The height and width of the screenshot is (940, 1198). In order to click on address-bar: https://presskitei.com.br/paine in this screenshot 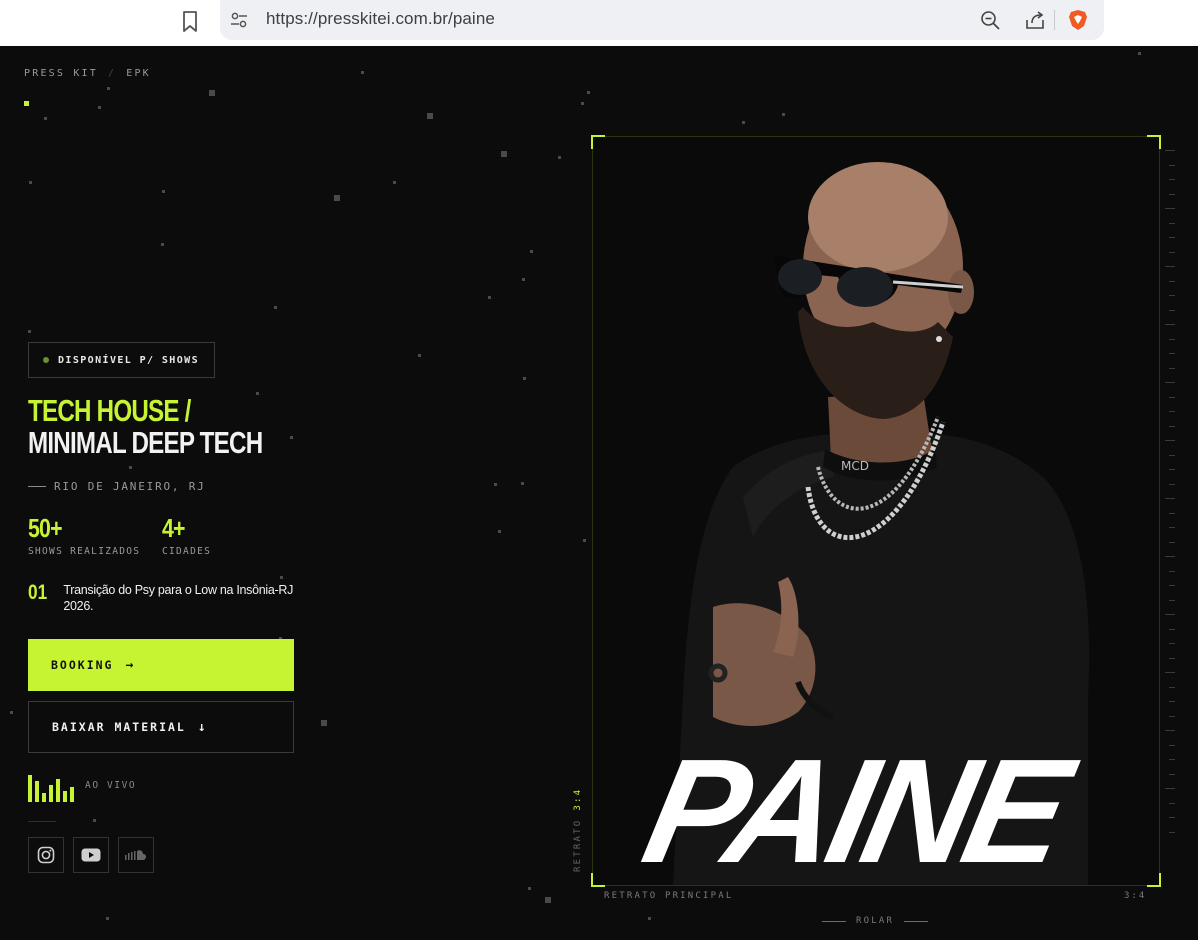, I will do `click(662, 20)`.